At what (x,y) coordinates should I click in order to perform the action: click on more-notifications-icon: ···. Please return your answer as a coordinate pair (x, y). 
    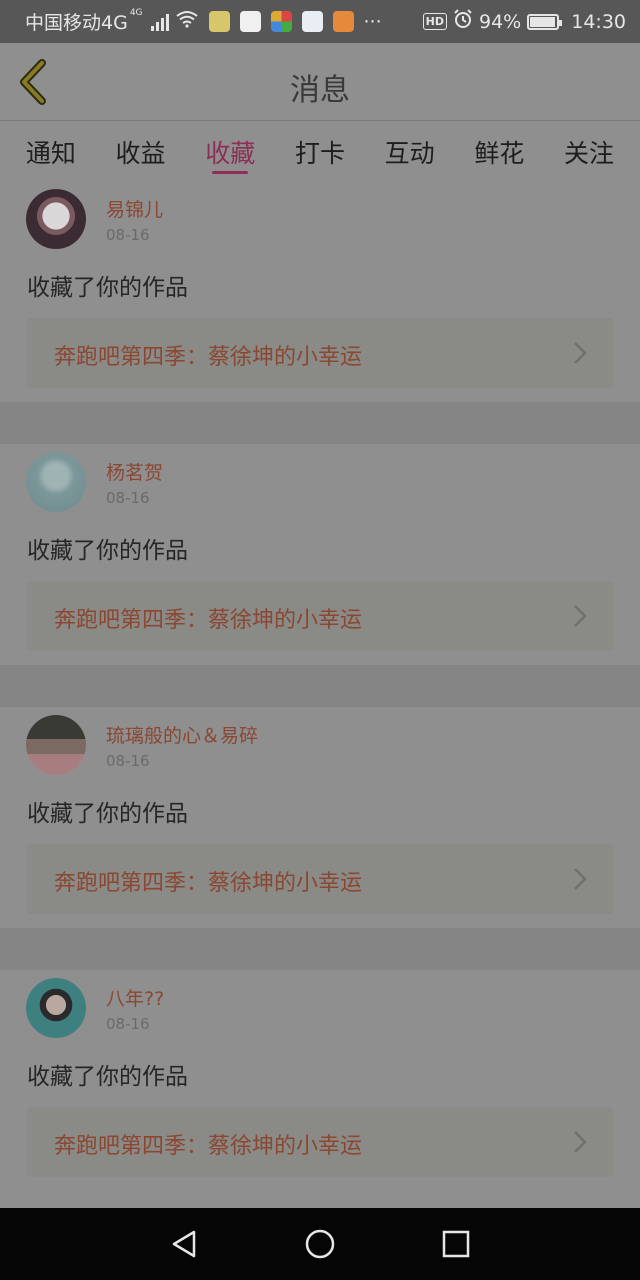
    Looking at the image, I should click on (372, 21).